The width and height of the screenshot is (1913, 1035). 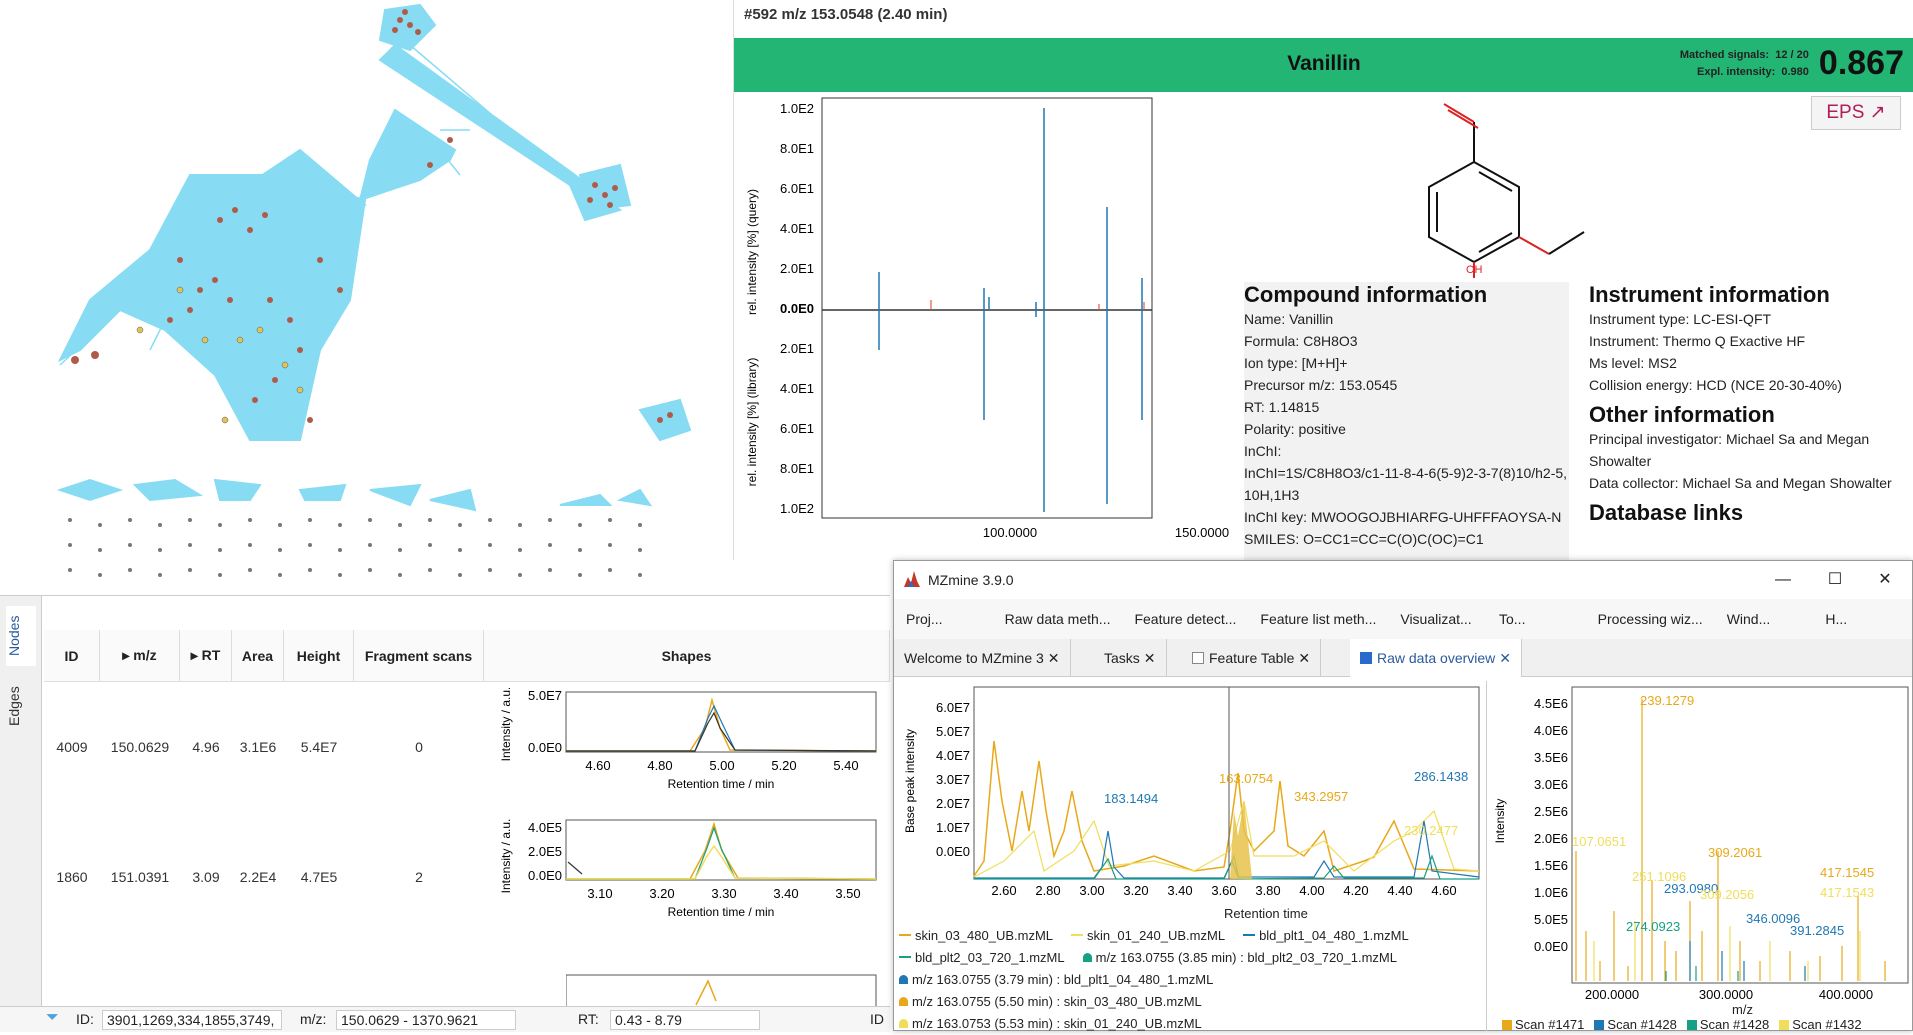 What do you see at coordinates (723, 893) in the screenshot?
I see `shape-xtick: 3.30` at bounding box center [723, 893].